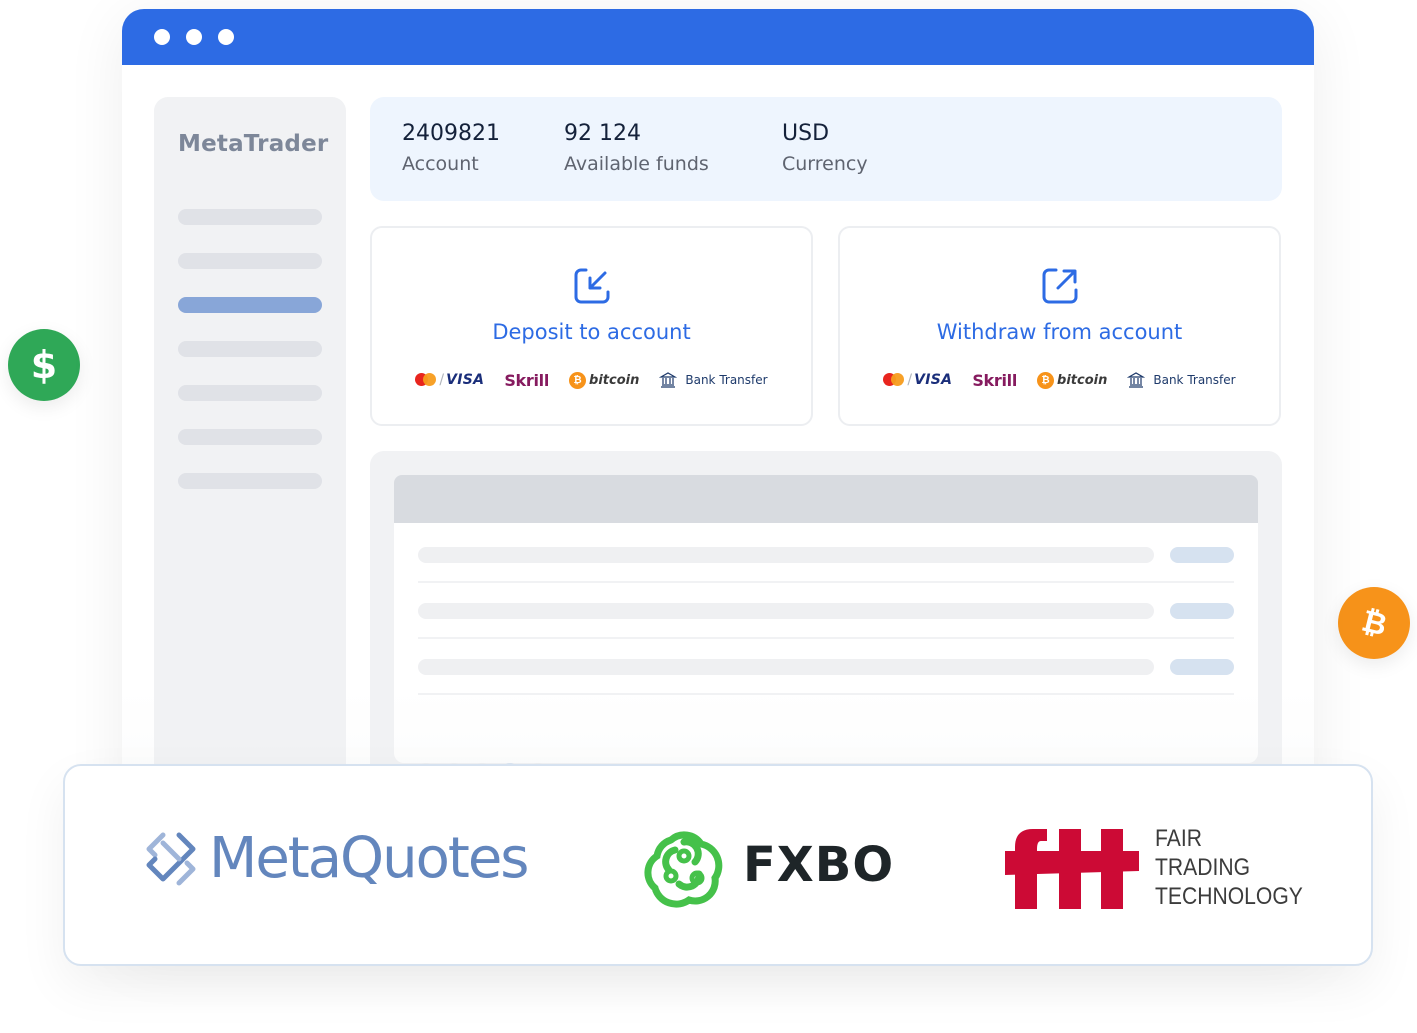 The image size is (1417, 1033). Describe the element at coordinates (825, 164) in the screenshot. I see `currency-label: Currency` at that location.